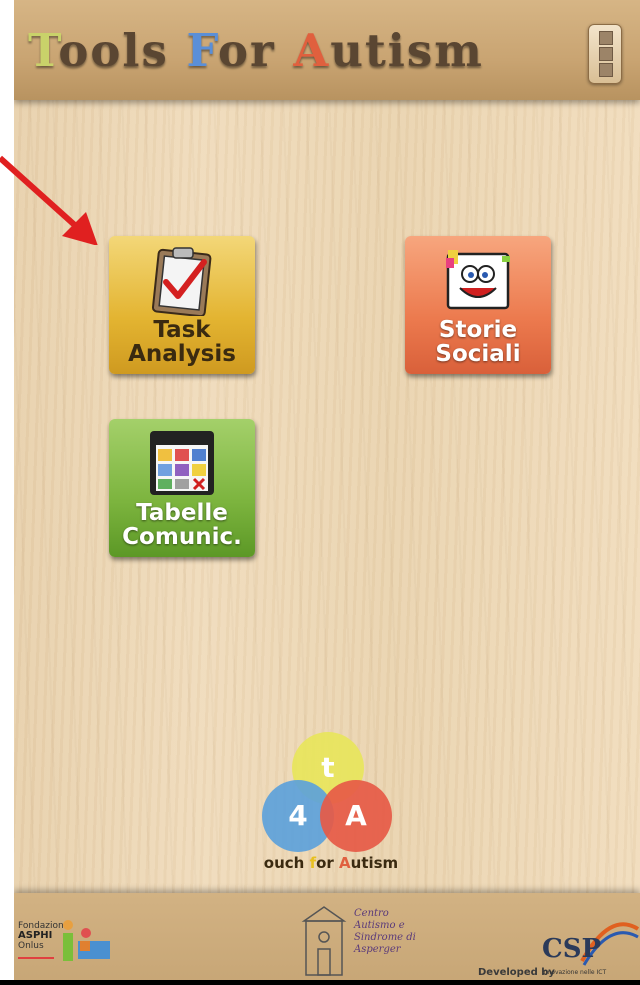 Image resolution: width=640 pixels, height=985 pixels. What do you see at coordinates (181, 281) in the screenshot?
I see `clipboard-checkmark-icon` at bounding box center [181, 281].